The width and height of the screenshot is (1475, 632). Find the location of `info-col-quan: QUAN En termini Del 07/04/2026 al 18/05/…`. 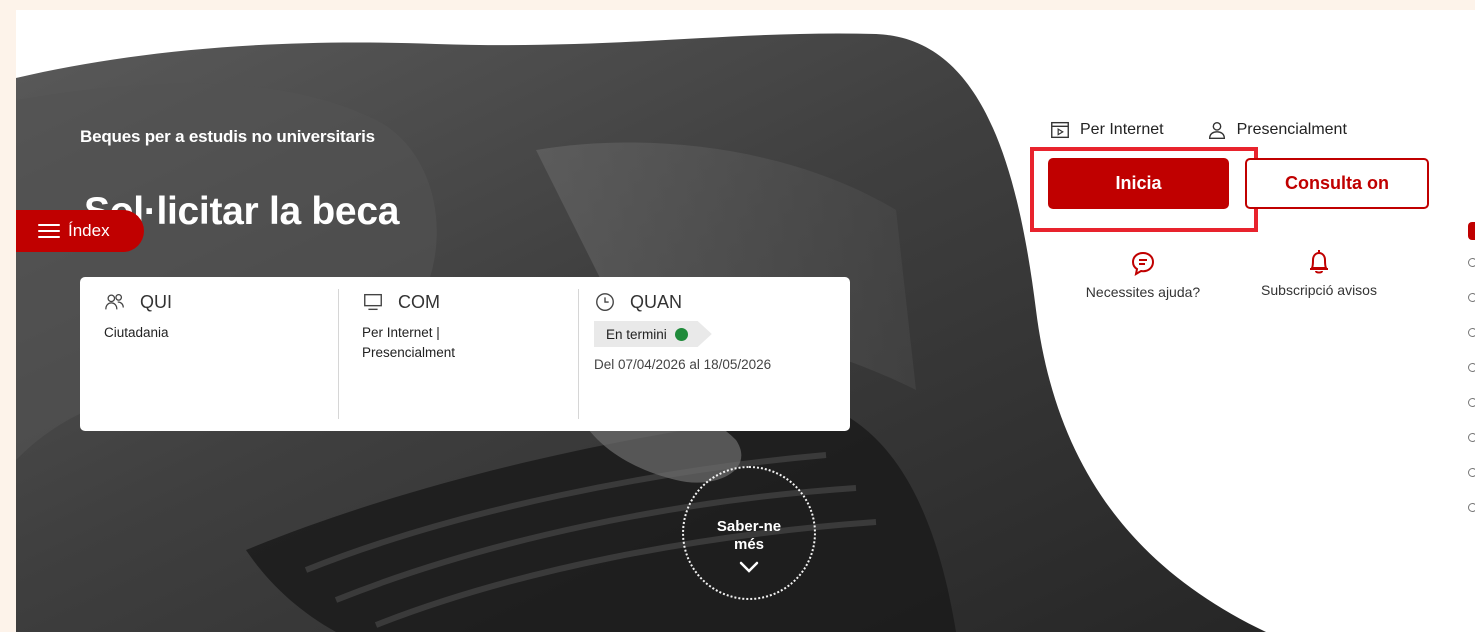

info-col-quan: QUAN En termini Del 07/04/2026 al 18/05/… is located at coordinates (714, 354).